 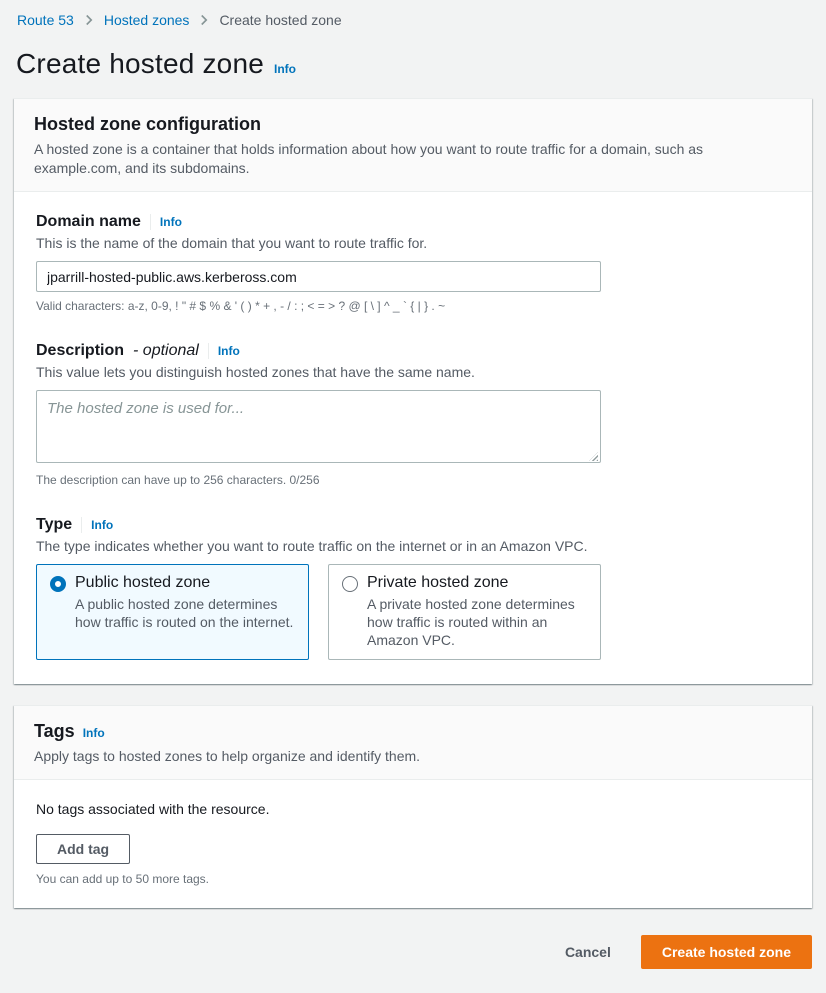 I want to click on footer-actions: Cancel Create hosted zone, so click(x=413, y=952).